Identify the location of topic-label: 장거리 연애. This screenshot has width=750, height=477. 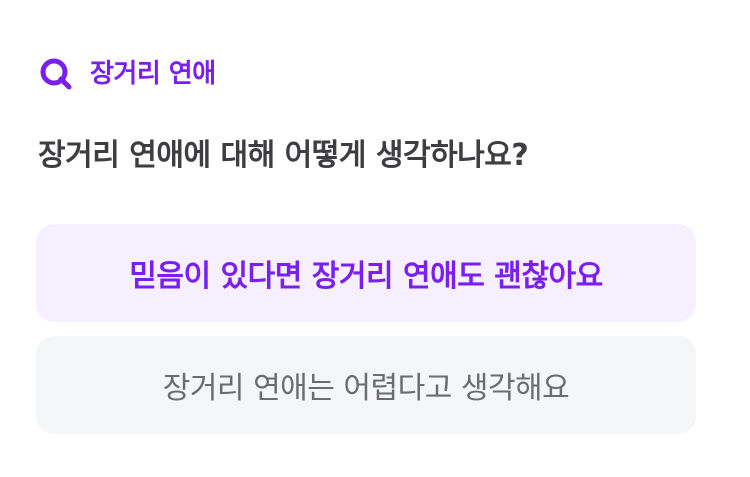
(153, 74).